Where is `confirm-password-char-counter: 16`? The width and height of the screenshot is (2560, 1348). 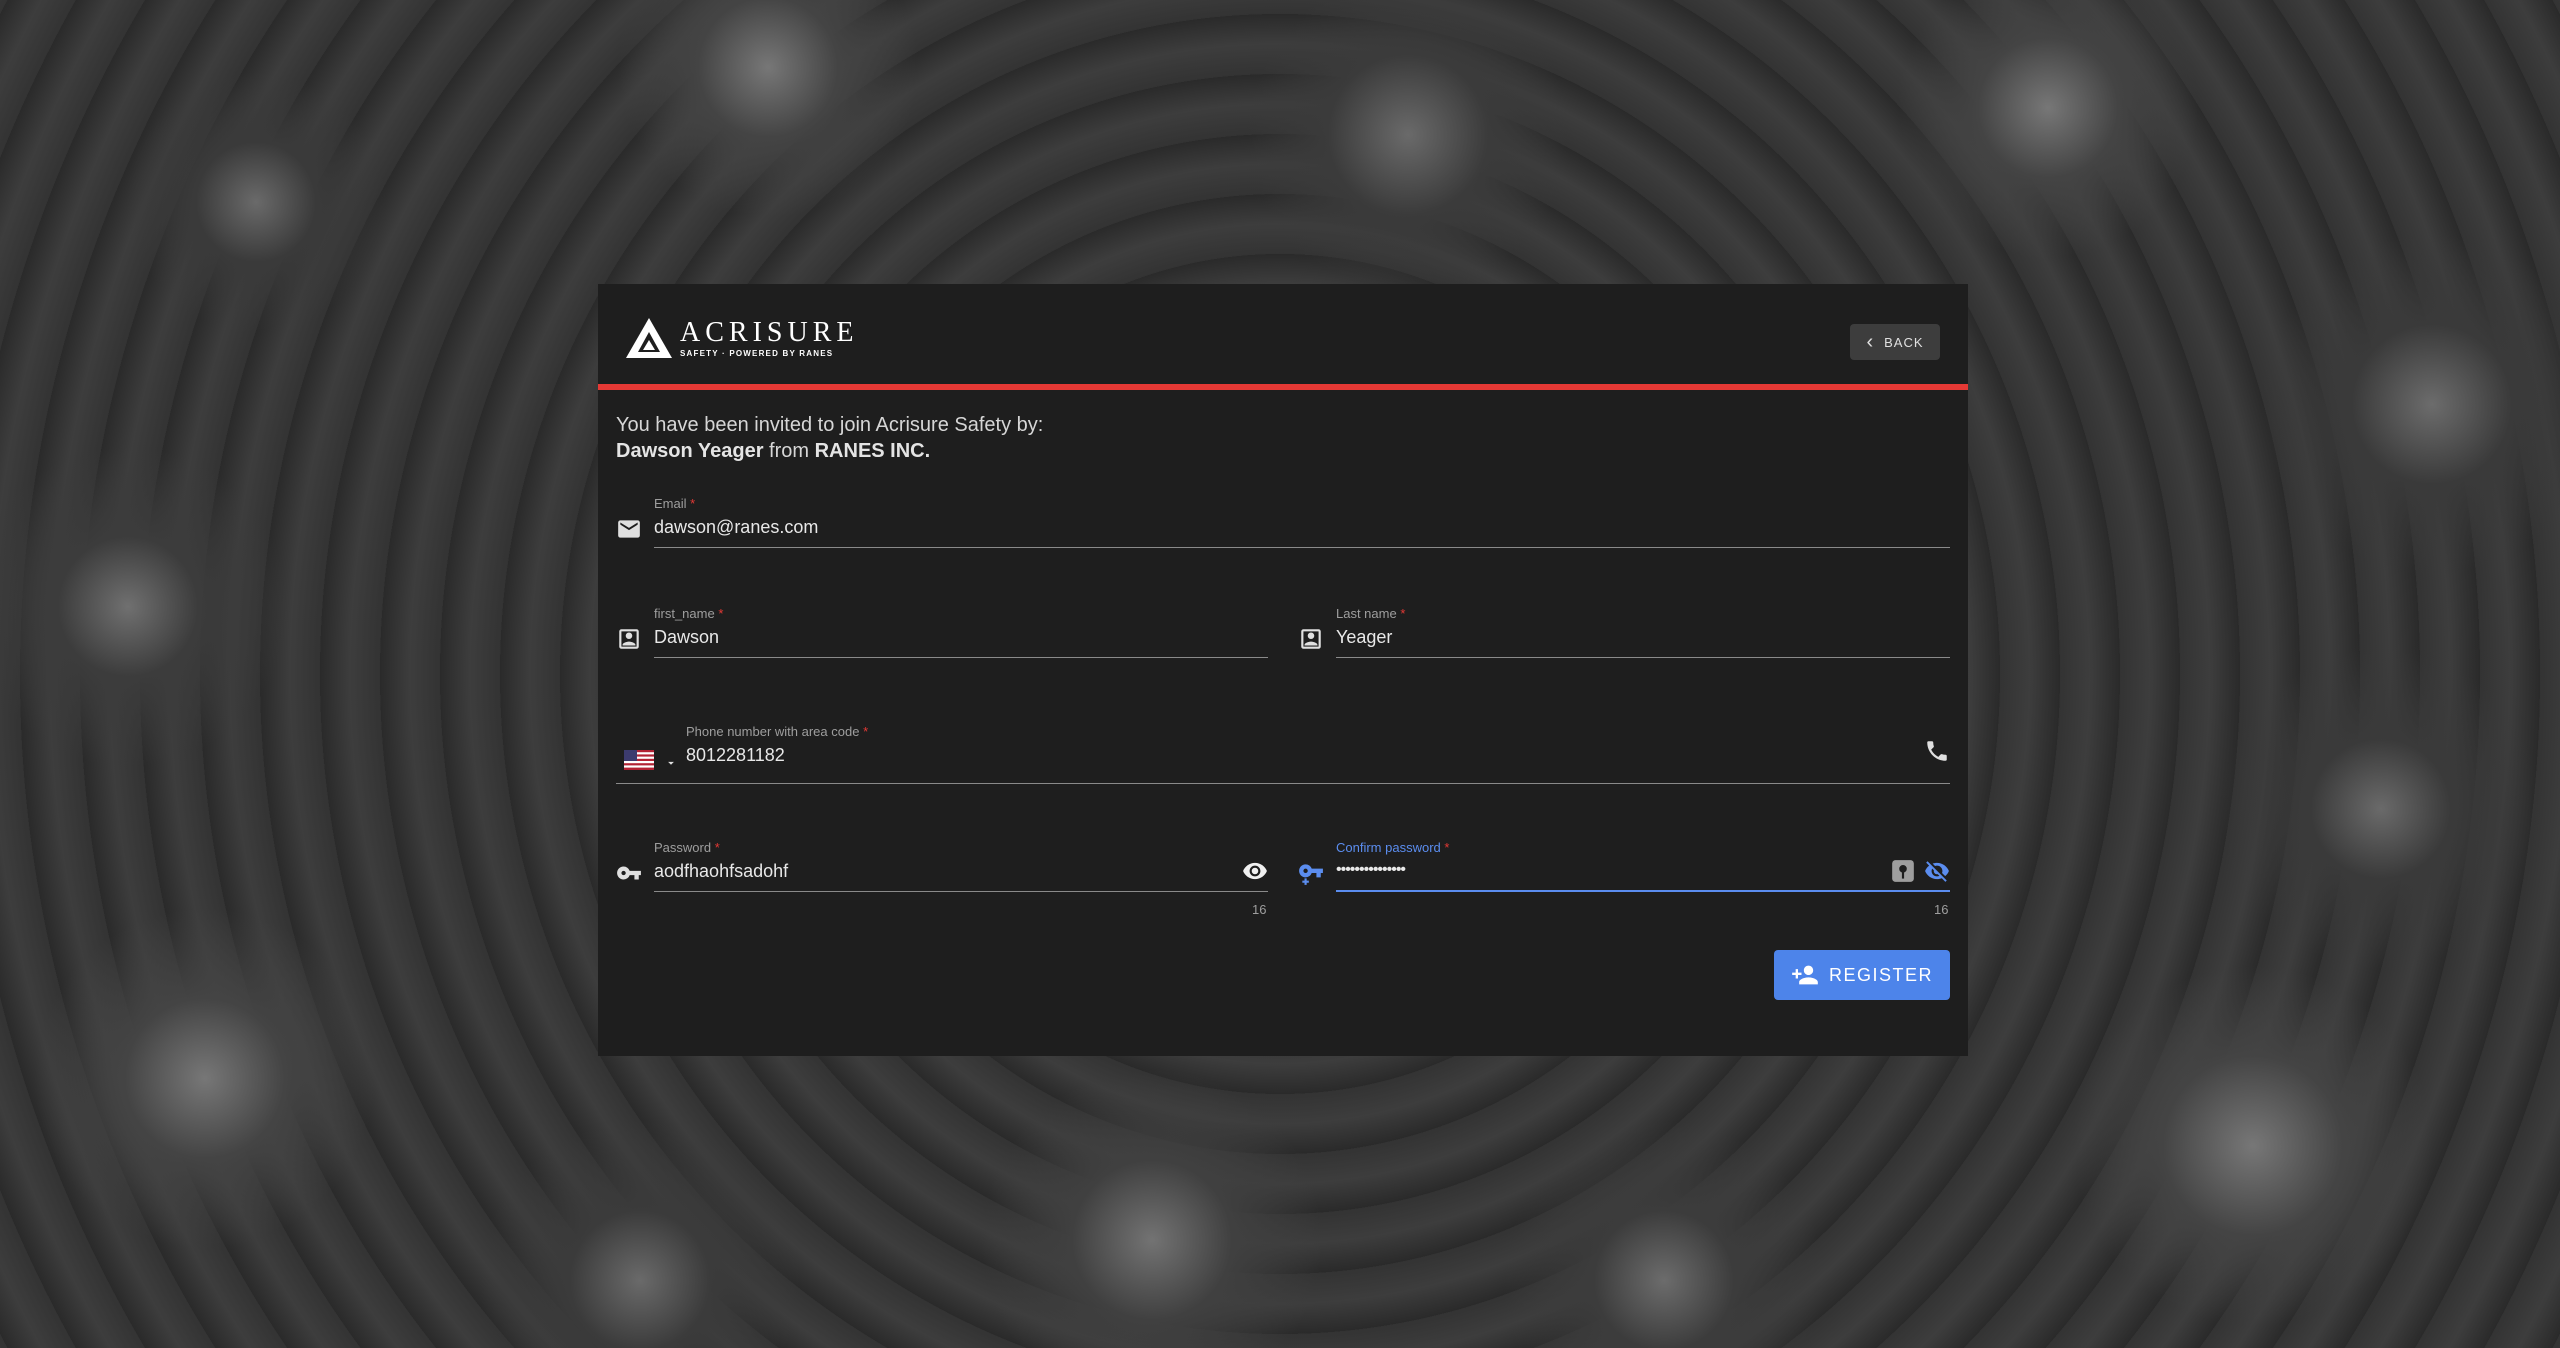
confirm-password-char-counter: 16 is located at coordinates (1941, 909).